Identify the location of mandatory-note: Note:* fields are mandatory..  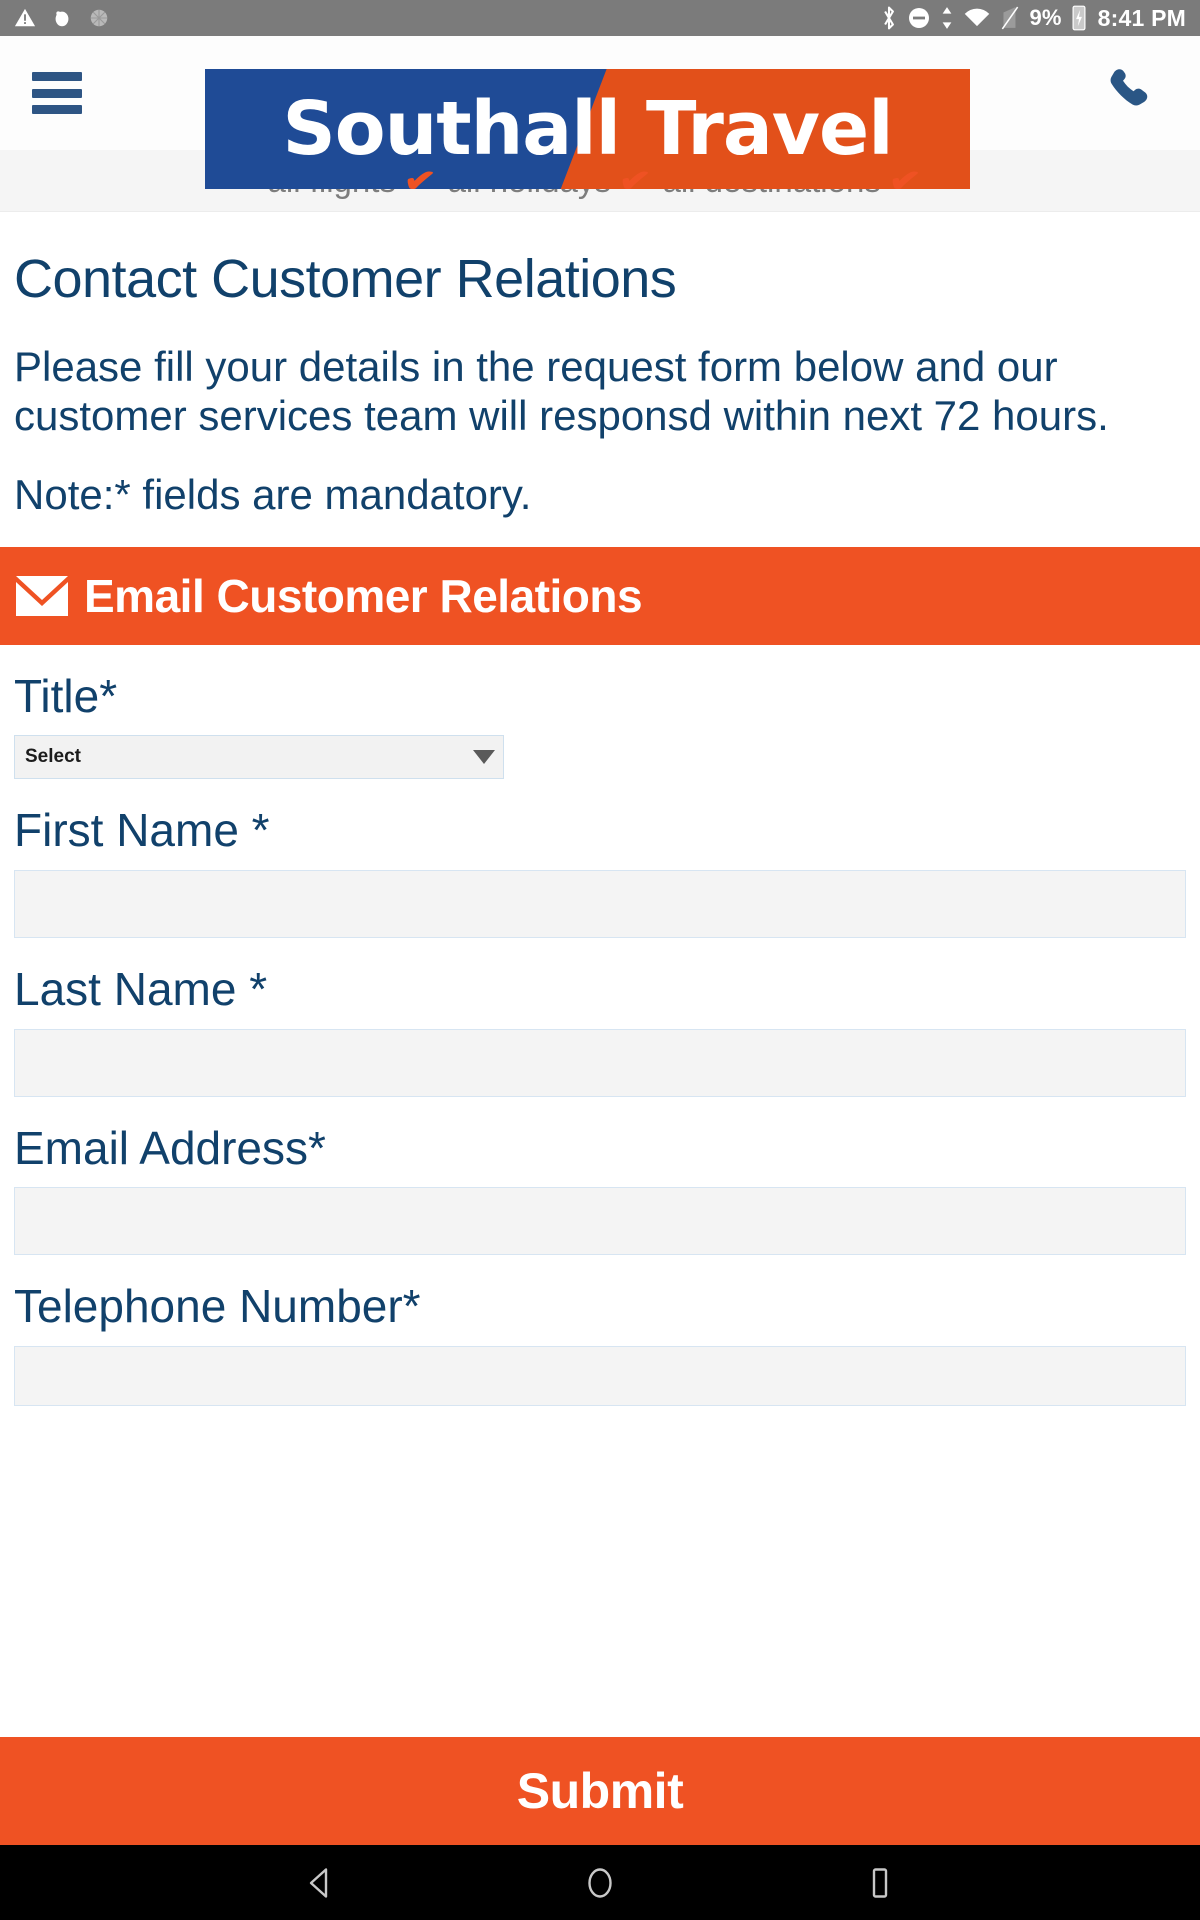
(273, 494).